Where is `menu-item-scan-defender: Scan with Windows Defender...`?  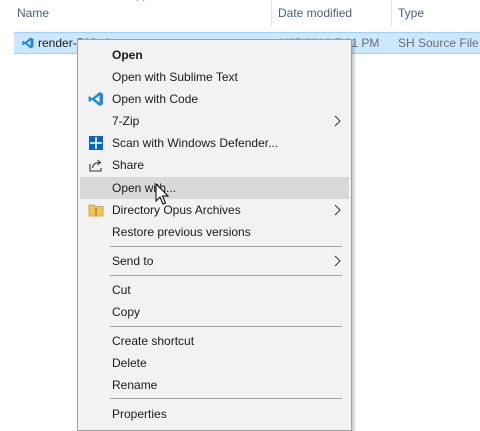 menu-item-scan-defender: Scan with Windows Defender... is located at coordinates (214, 143).